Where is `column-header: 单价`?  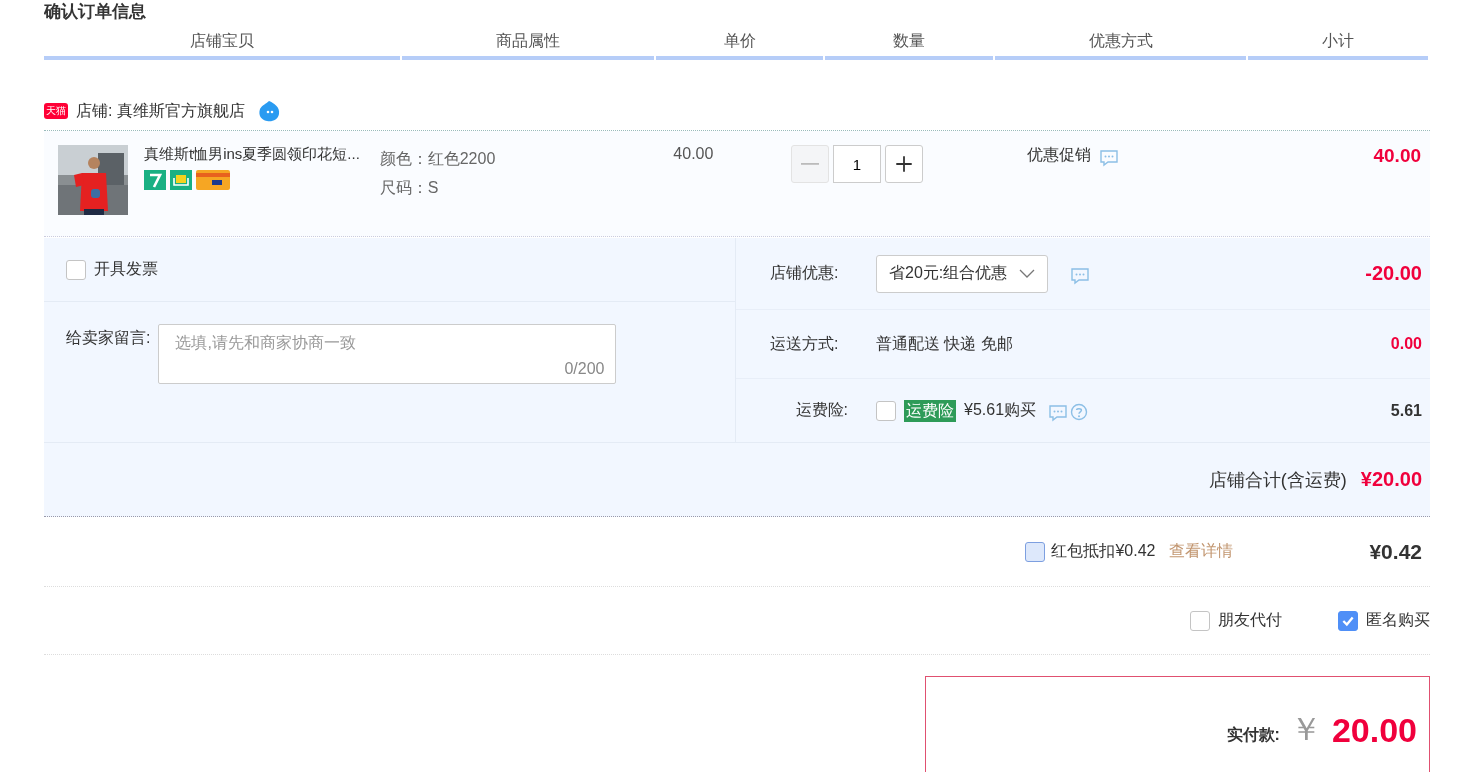 column-header: 单价 is located at coordinates (739, 45).